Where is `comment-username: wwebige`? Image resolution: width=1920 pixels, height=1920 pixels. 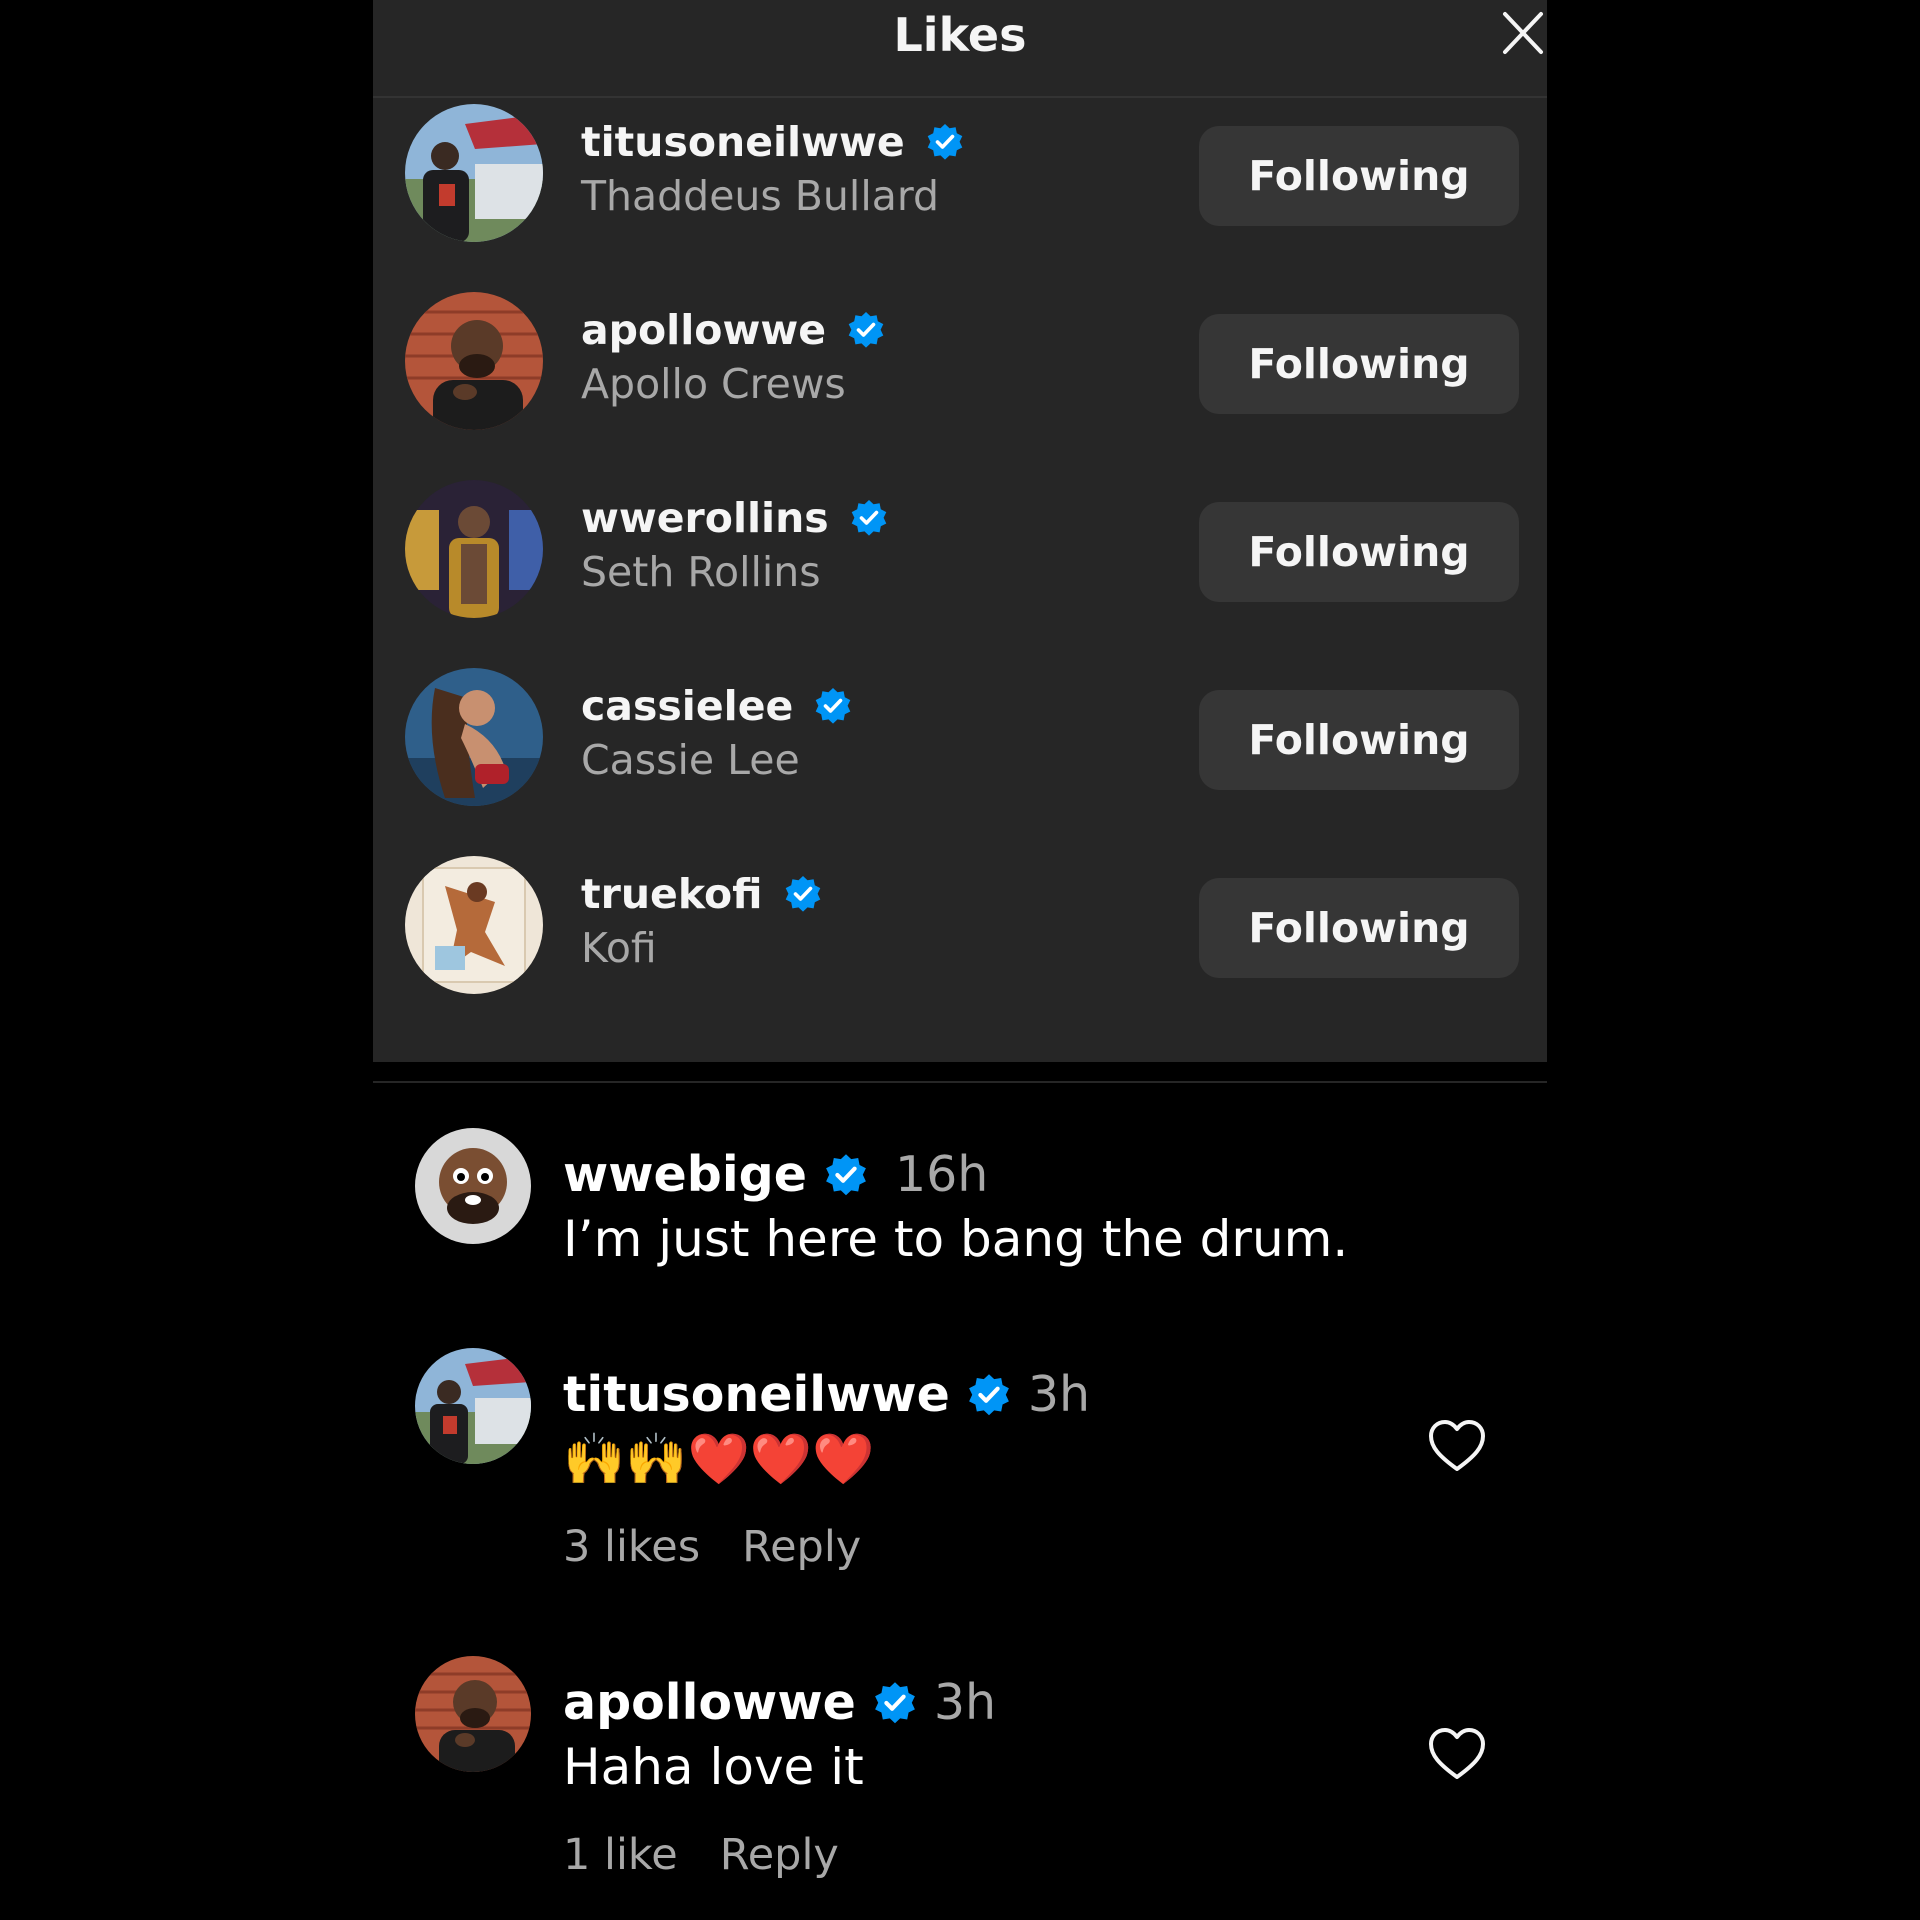
comment-username: wwebige is located at coordinates (685, 1174).